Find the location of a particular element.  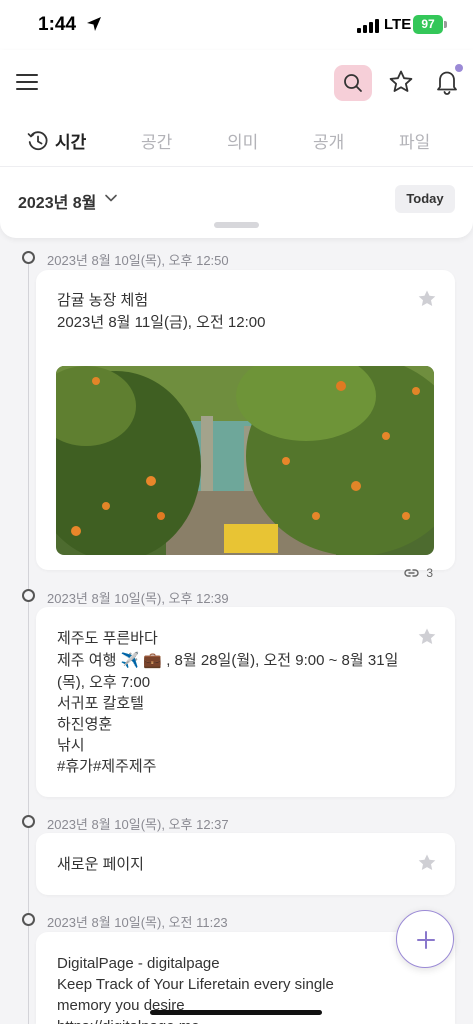

notification-dot is located at coordinates (459, 68).